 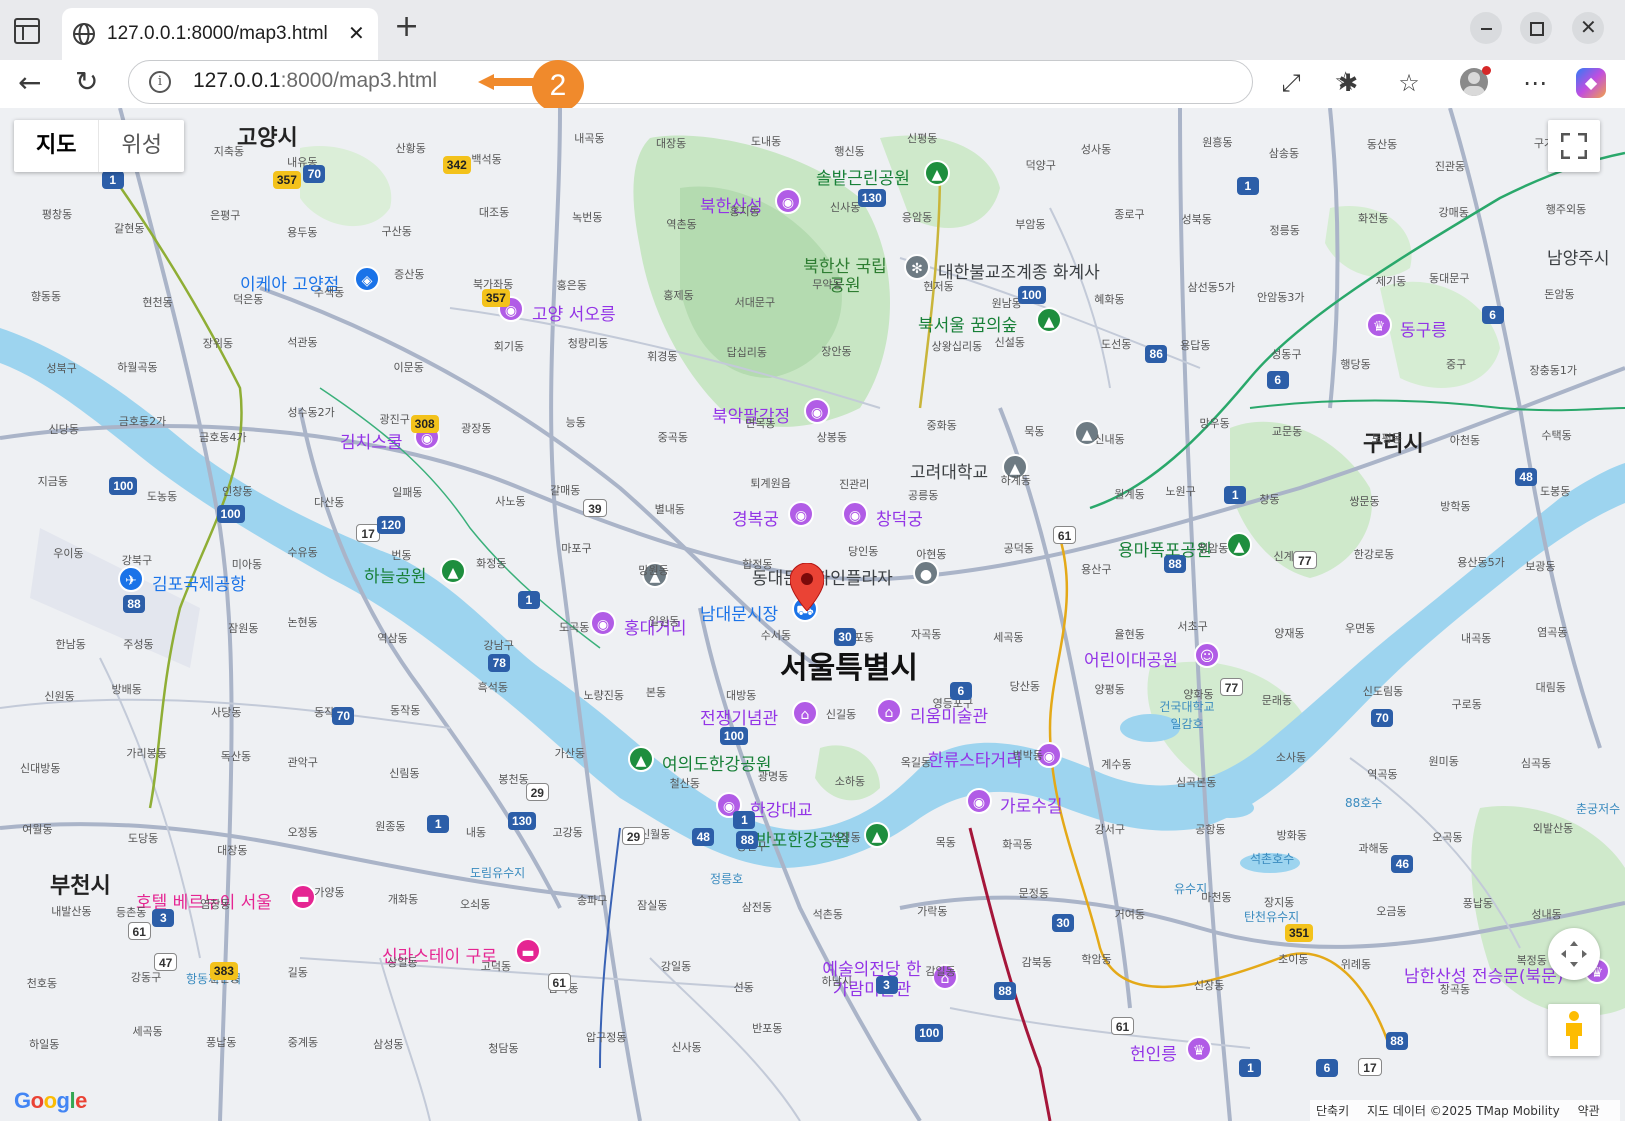 What do you see at coordinates (1486, 28) in the screenshot?
I see `minimize-window-icon` at bounding box center [1486, 28].